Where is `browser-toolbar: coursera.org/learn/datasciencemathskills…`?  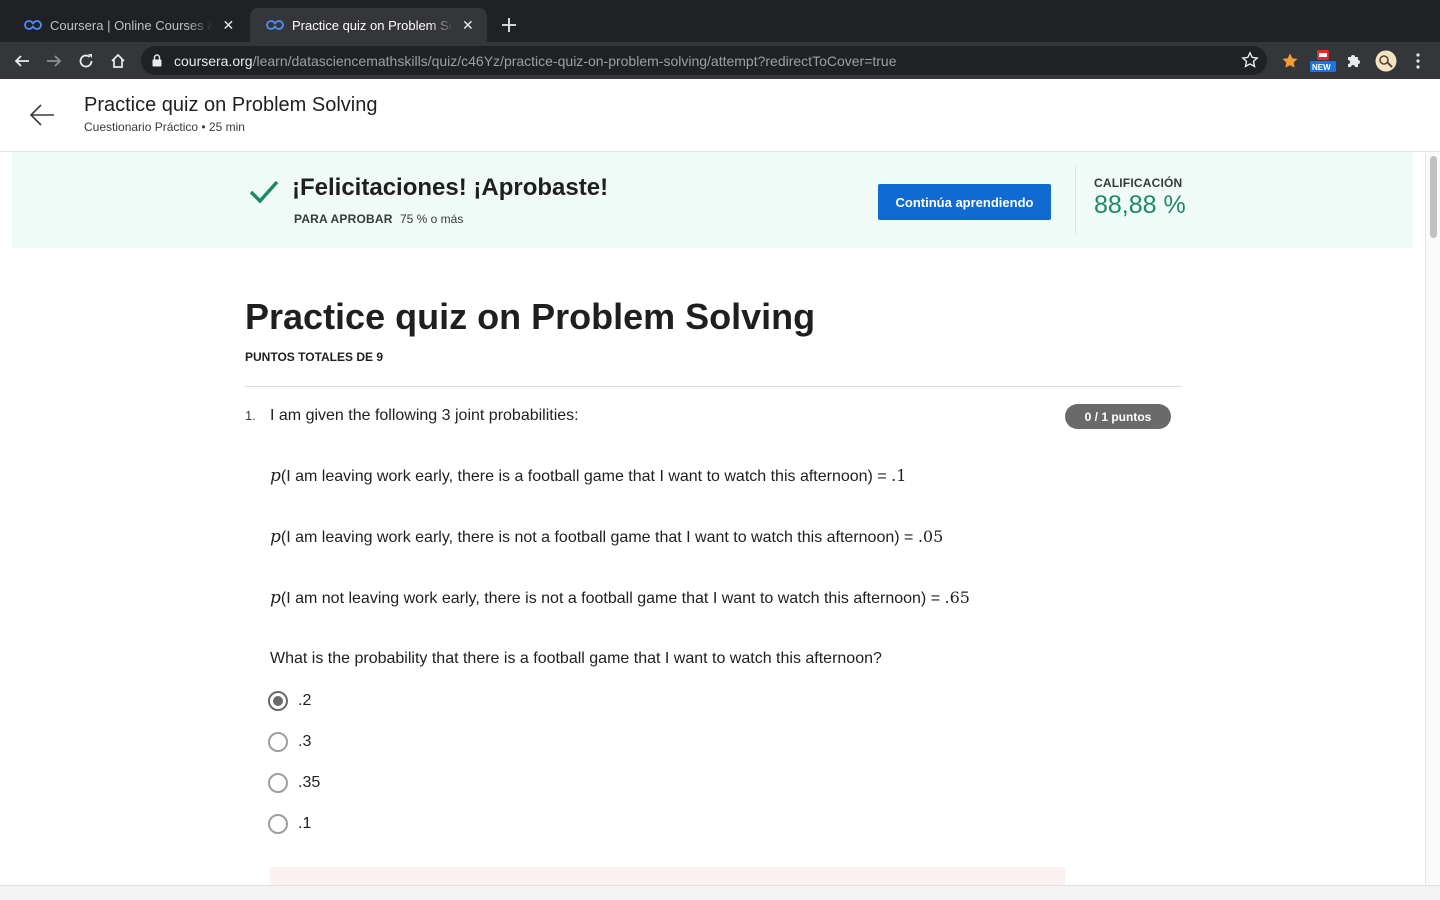 browser-toolbar: coursera.org/learn/datasciencemathskills… is located at coordinates (720, 60).